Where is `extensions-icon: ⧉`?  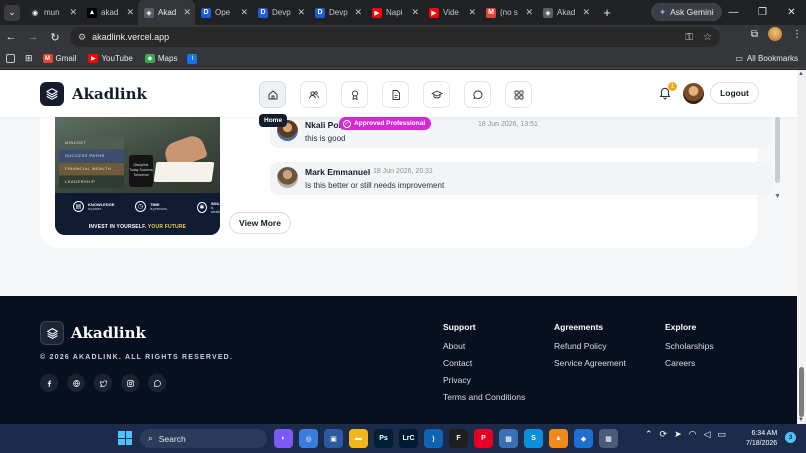
extensions-icon: ⧉ is located at coordinates (754, 34).